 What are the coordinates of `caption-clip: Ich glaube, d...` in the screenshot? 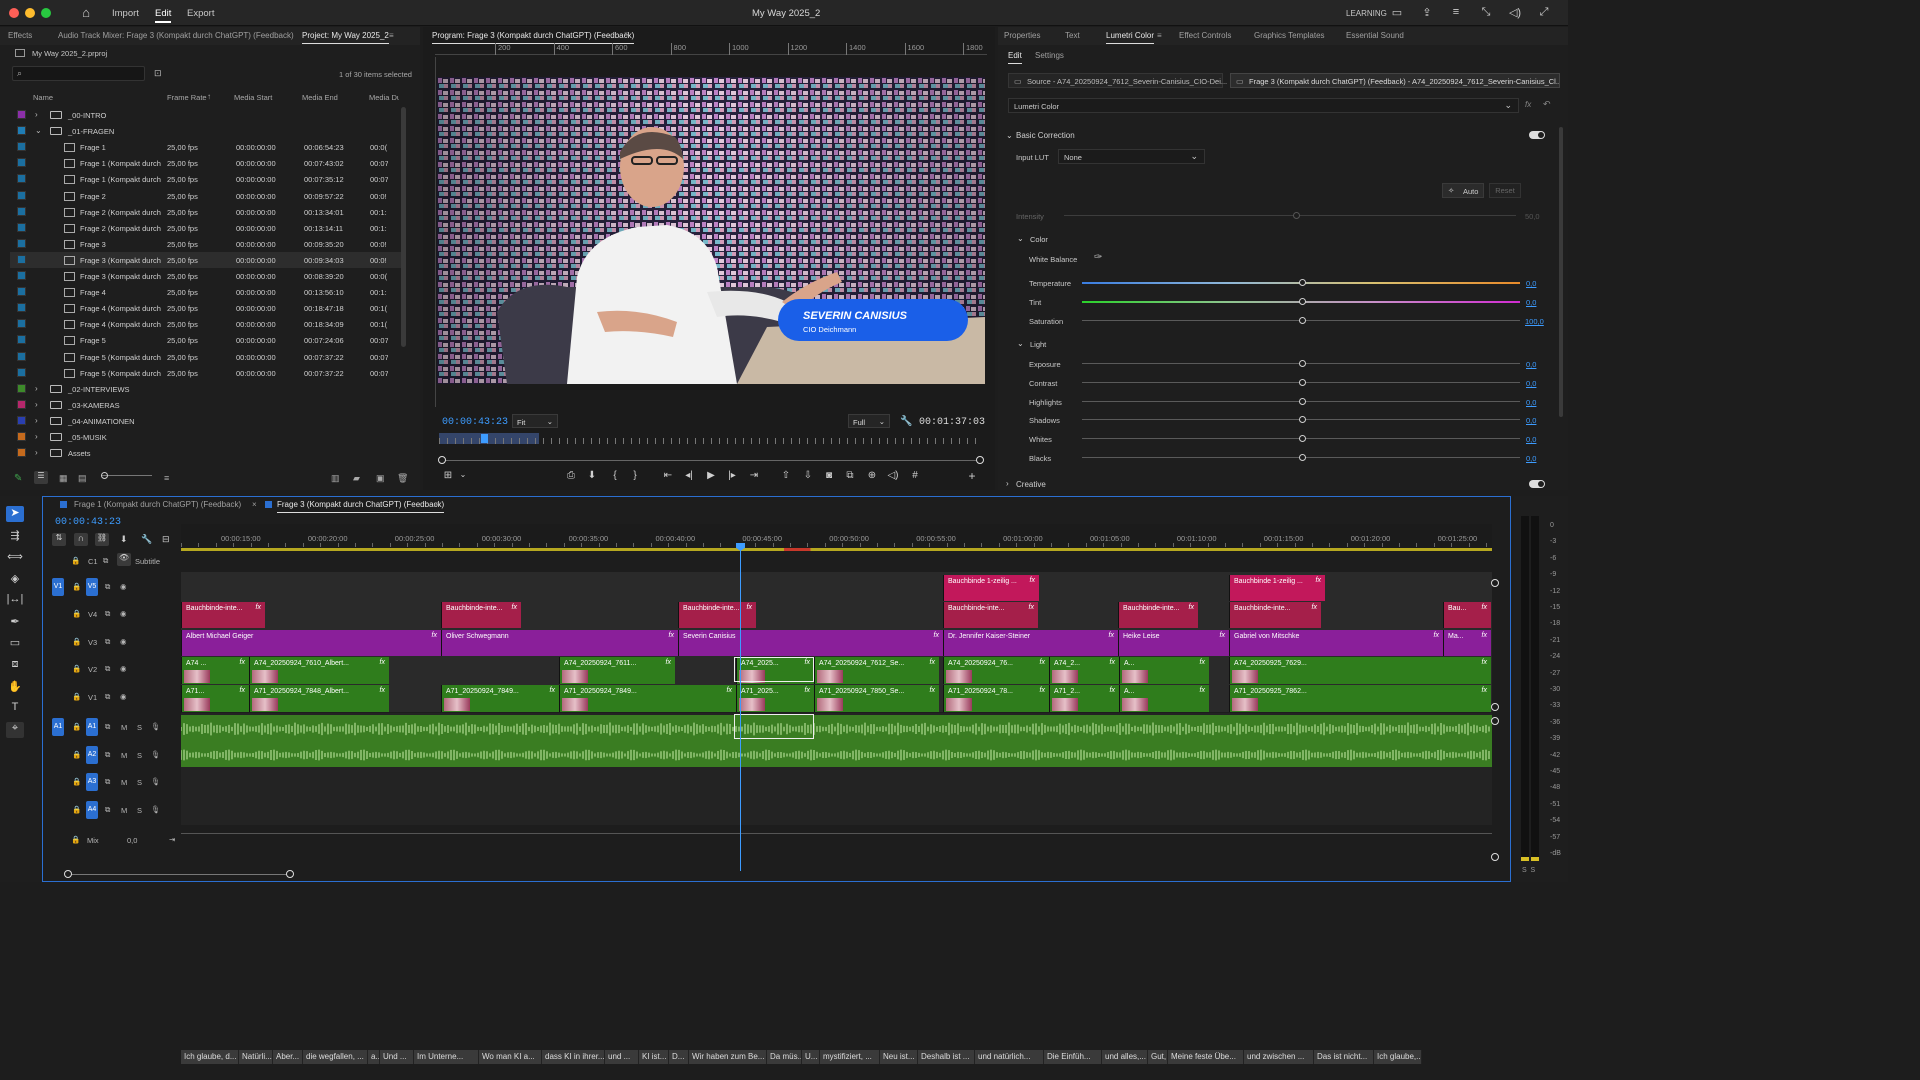 It's located at (210, 1057).